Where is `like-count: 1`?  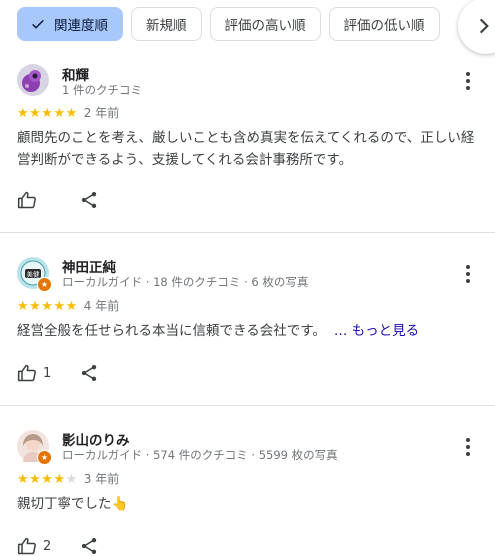
like-count: 1 is located at coordinates (47, 373).